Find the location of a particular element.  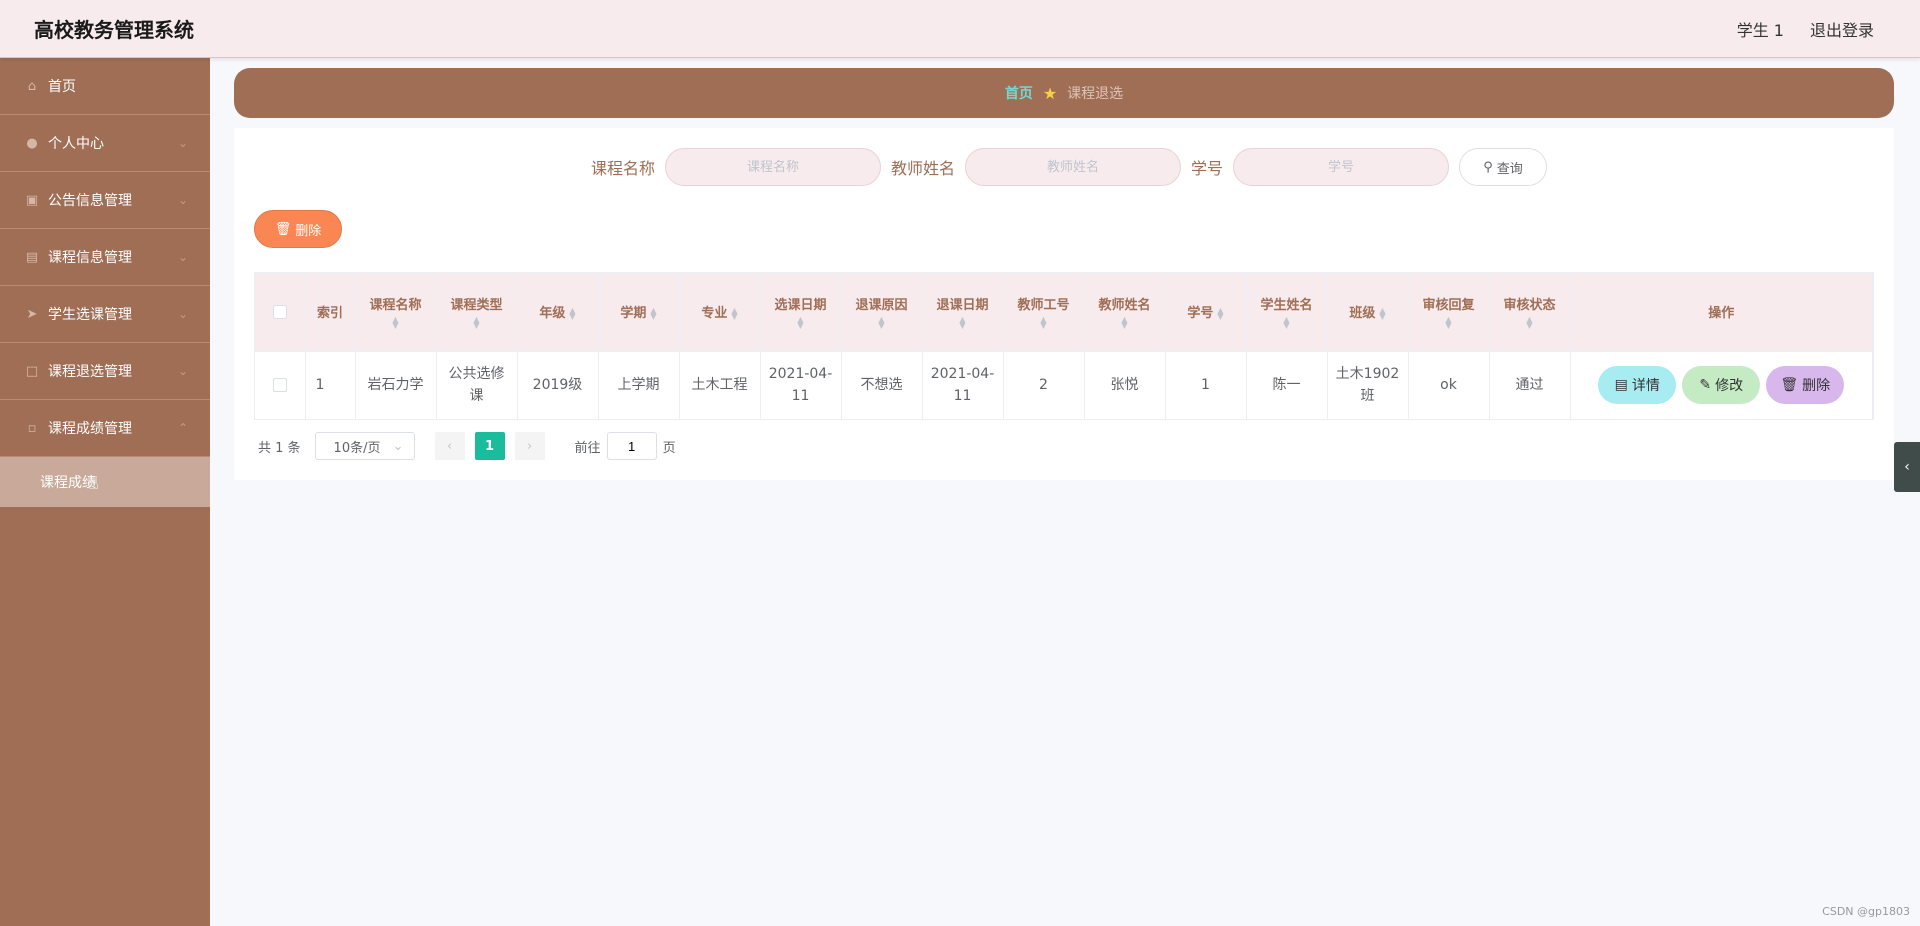

sidebar-item-course-score: ▫ 课程成绩管理 ⌃ is located at coordinates (105, 428).